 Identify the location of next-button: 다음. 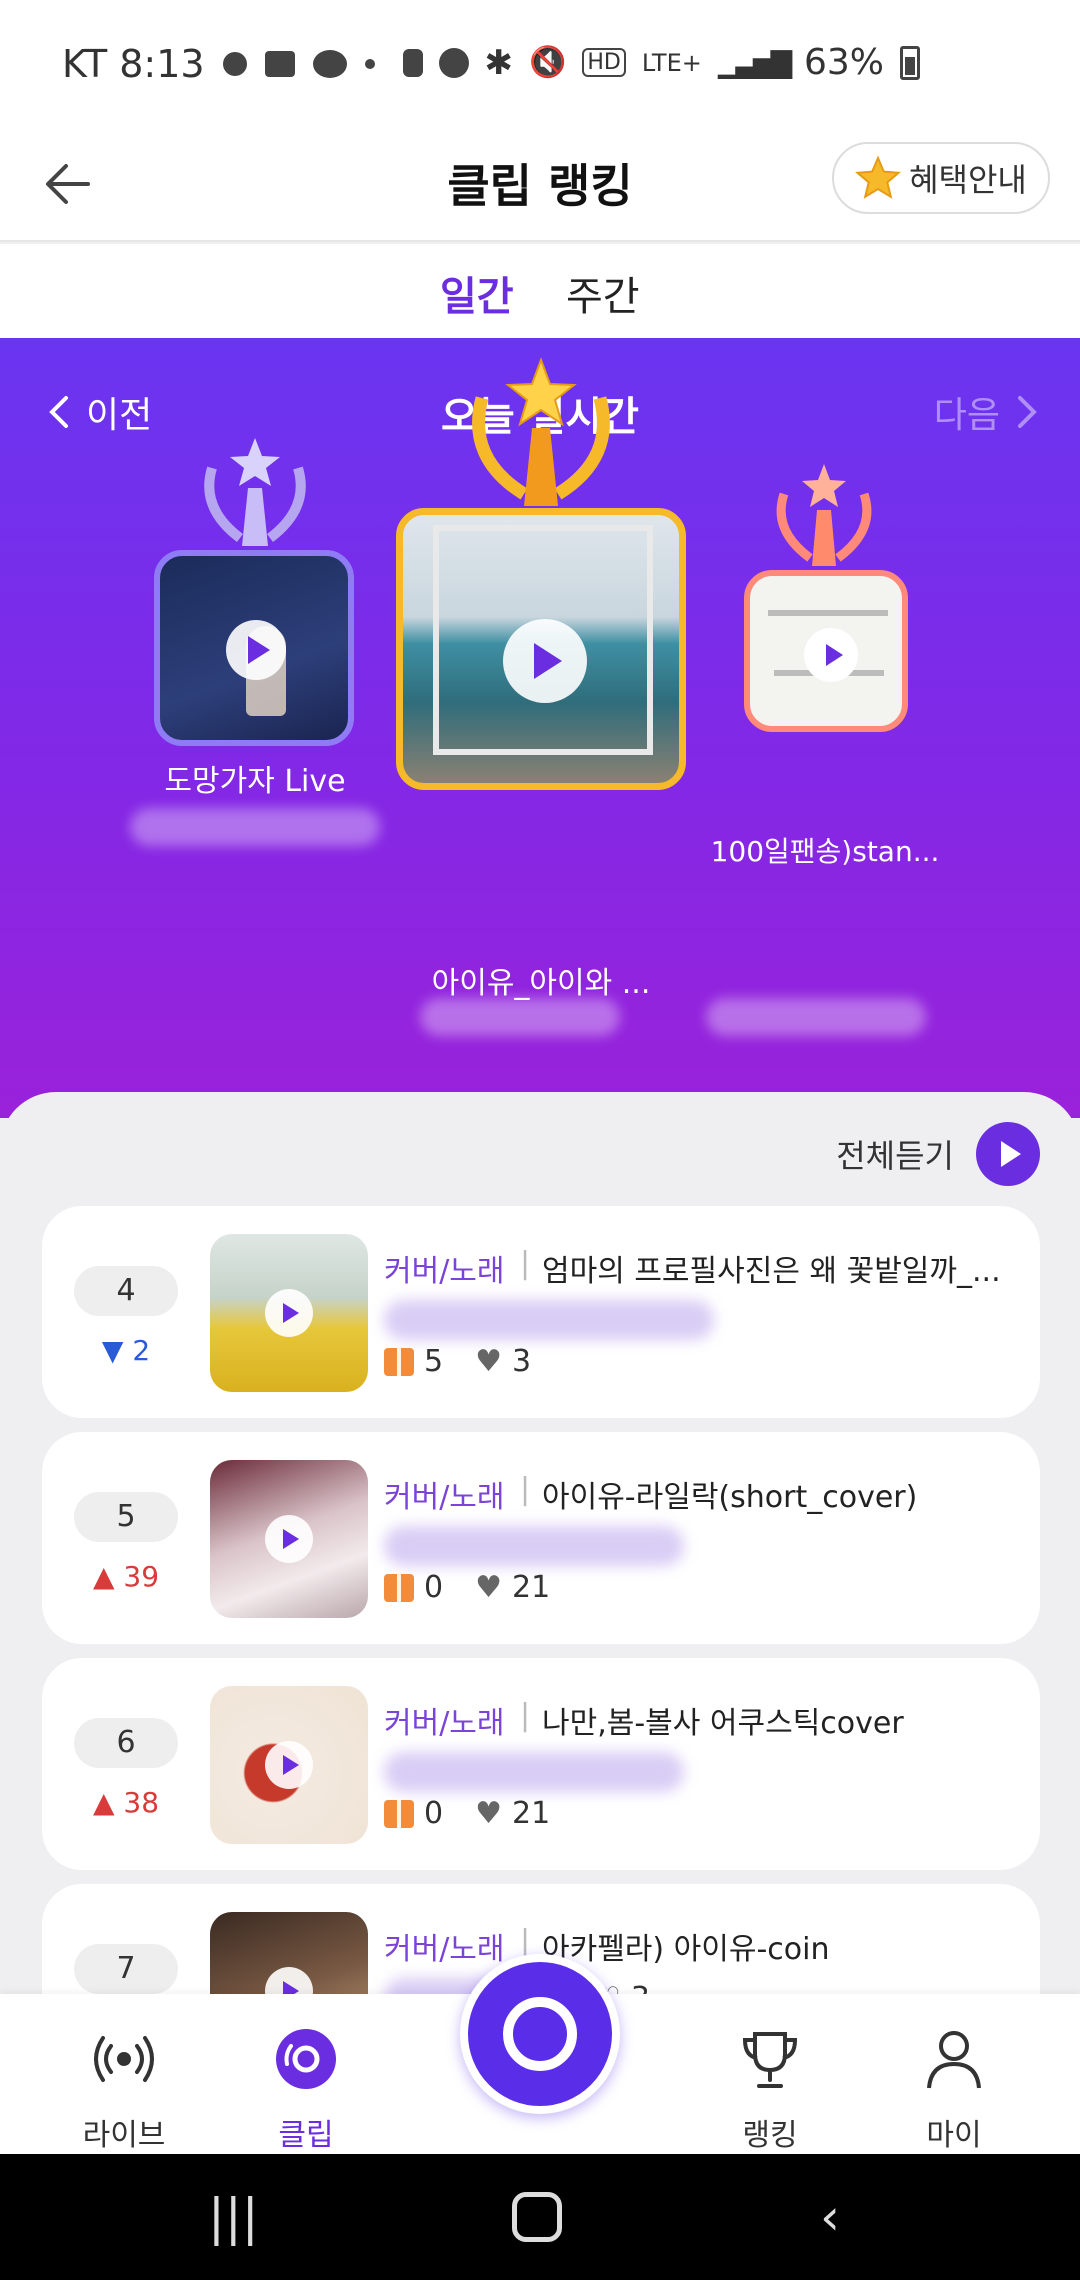
(987, 412).